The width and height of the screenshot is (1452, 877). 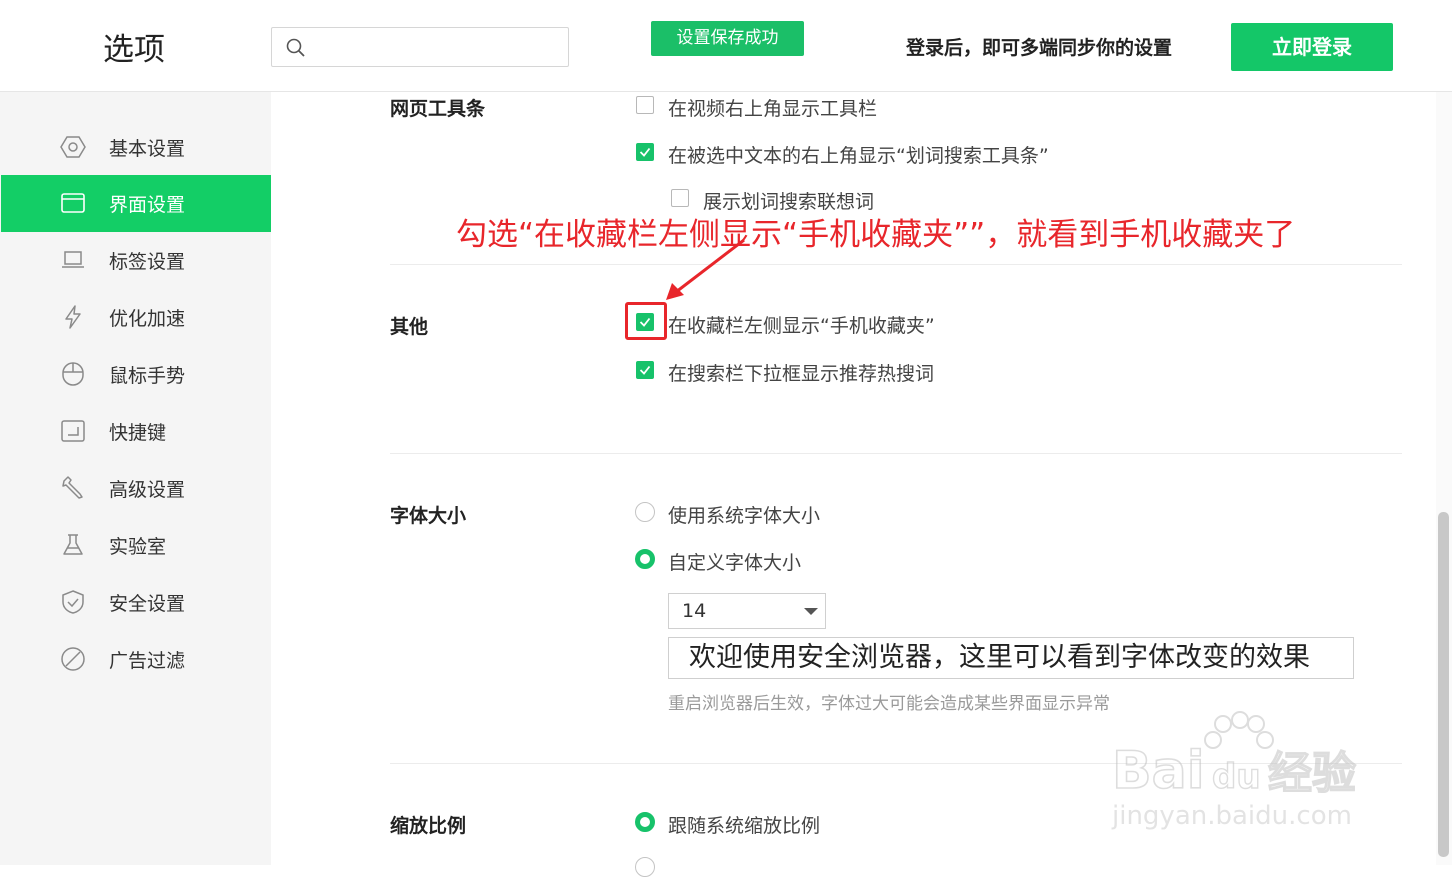 I want to click on sidebar-item-label: 广告过滤, so click(x=147, y=661).